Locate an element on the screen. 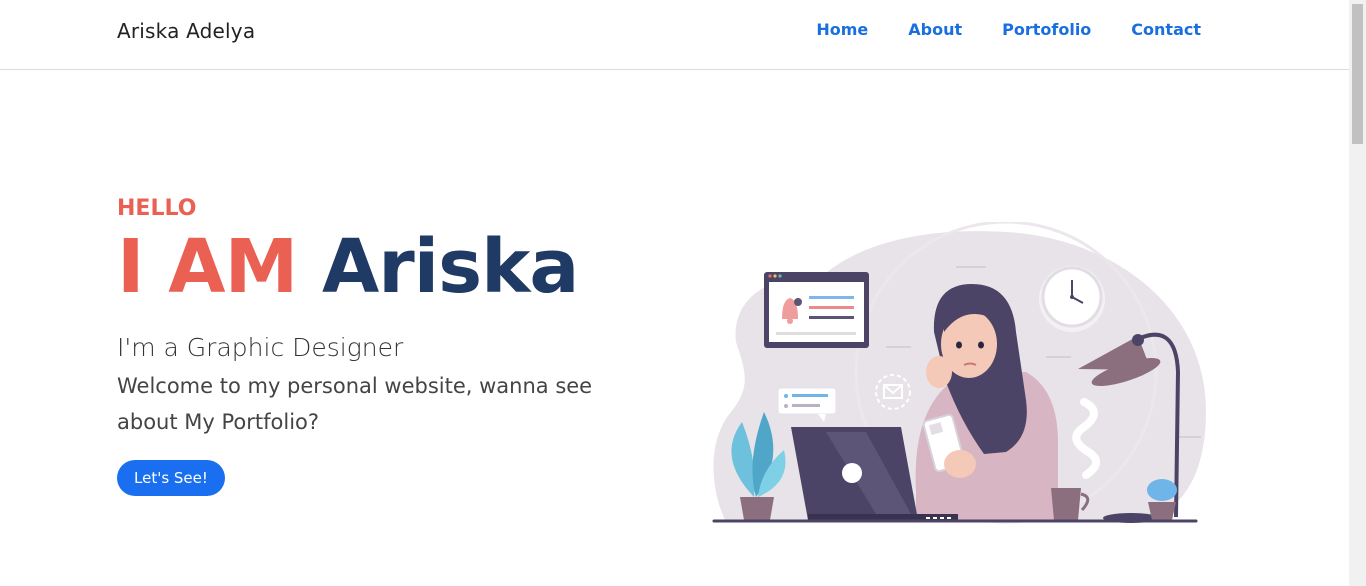 The width and height of the screenshot is (1366, 586). clock-icon is located at coordinates (1072, 299).